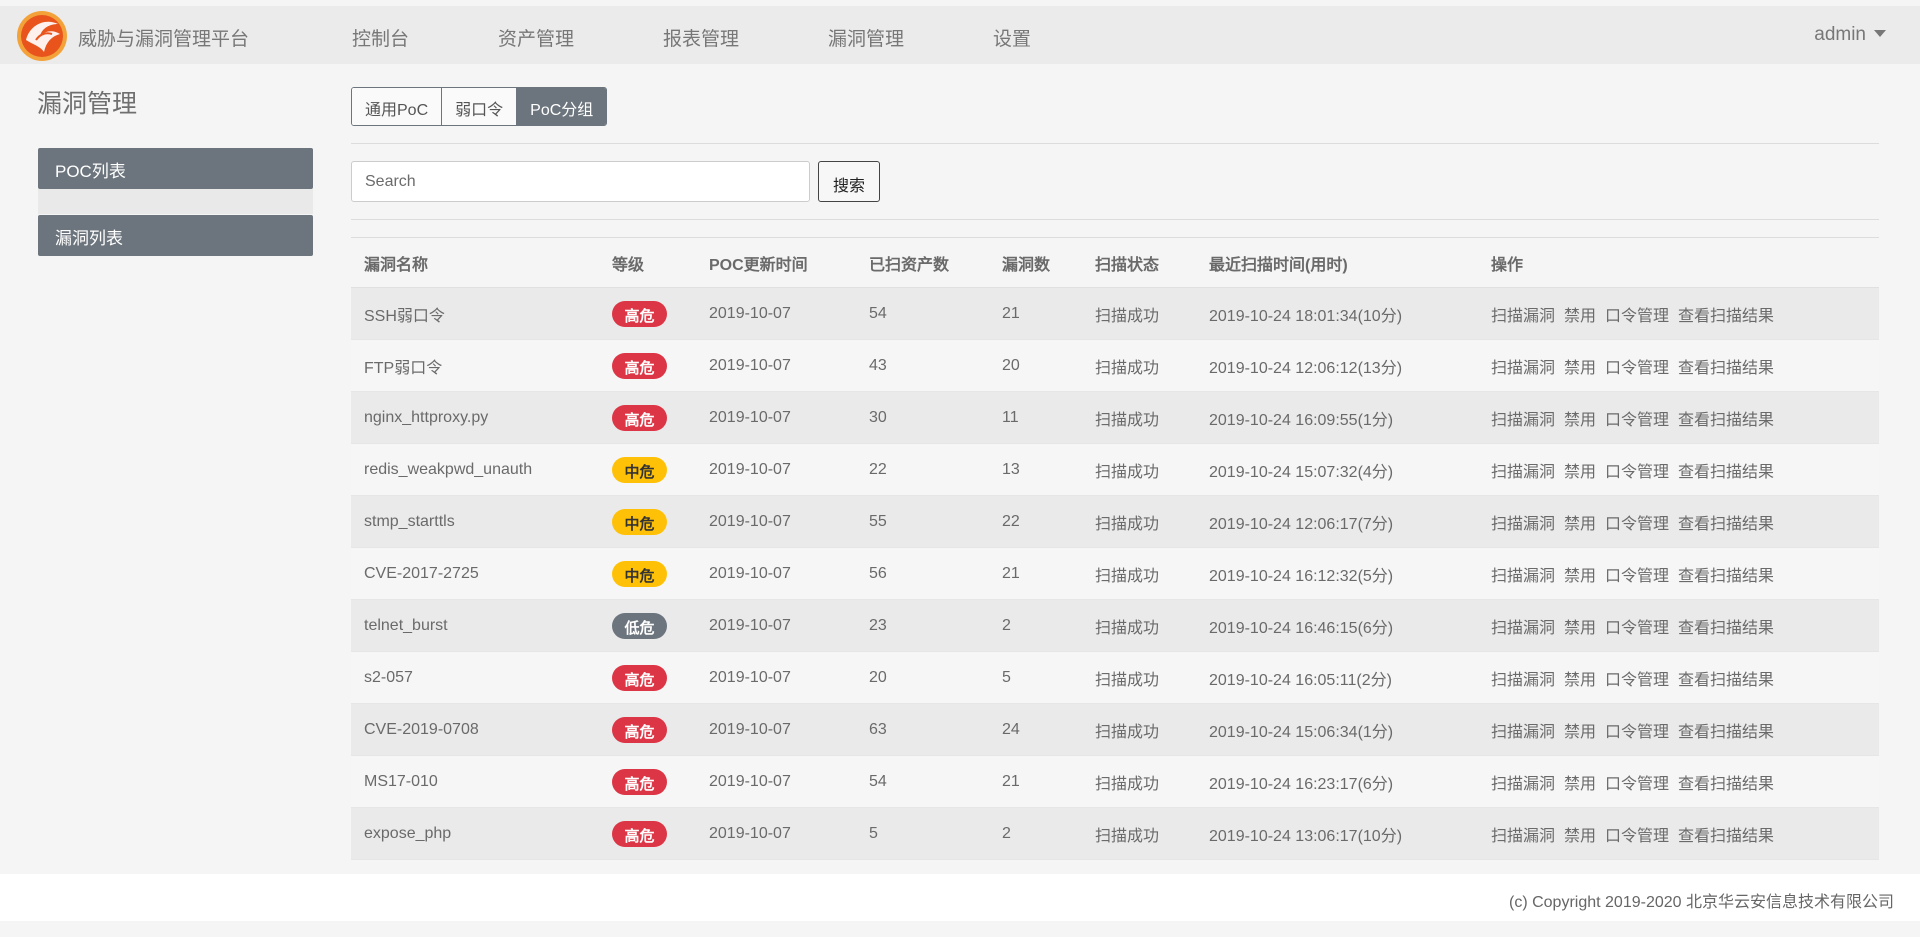 Image resolution: width=1920 pixels, height=937 pixels. What do you see at coordinates (480, 106) in the screenshot?
I see `tab-weak-password: 弱口令` at bounding box center [480, 106].